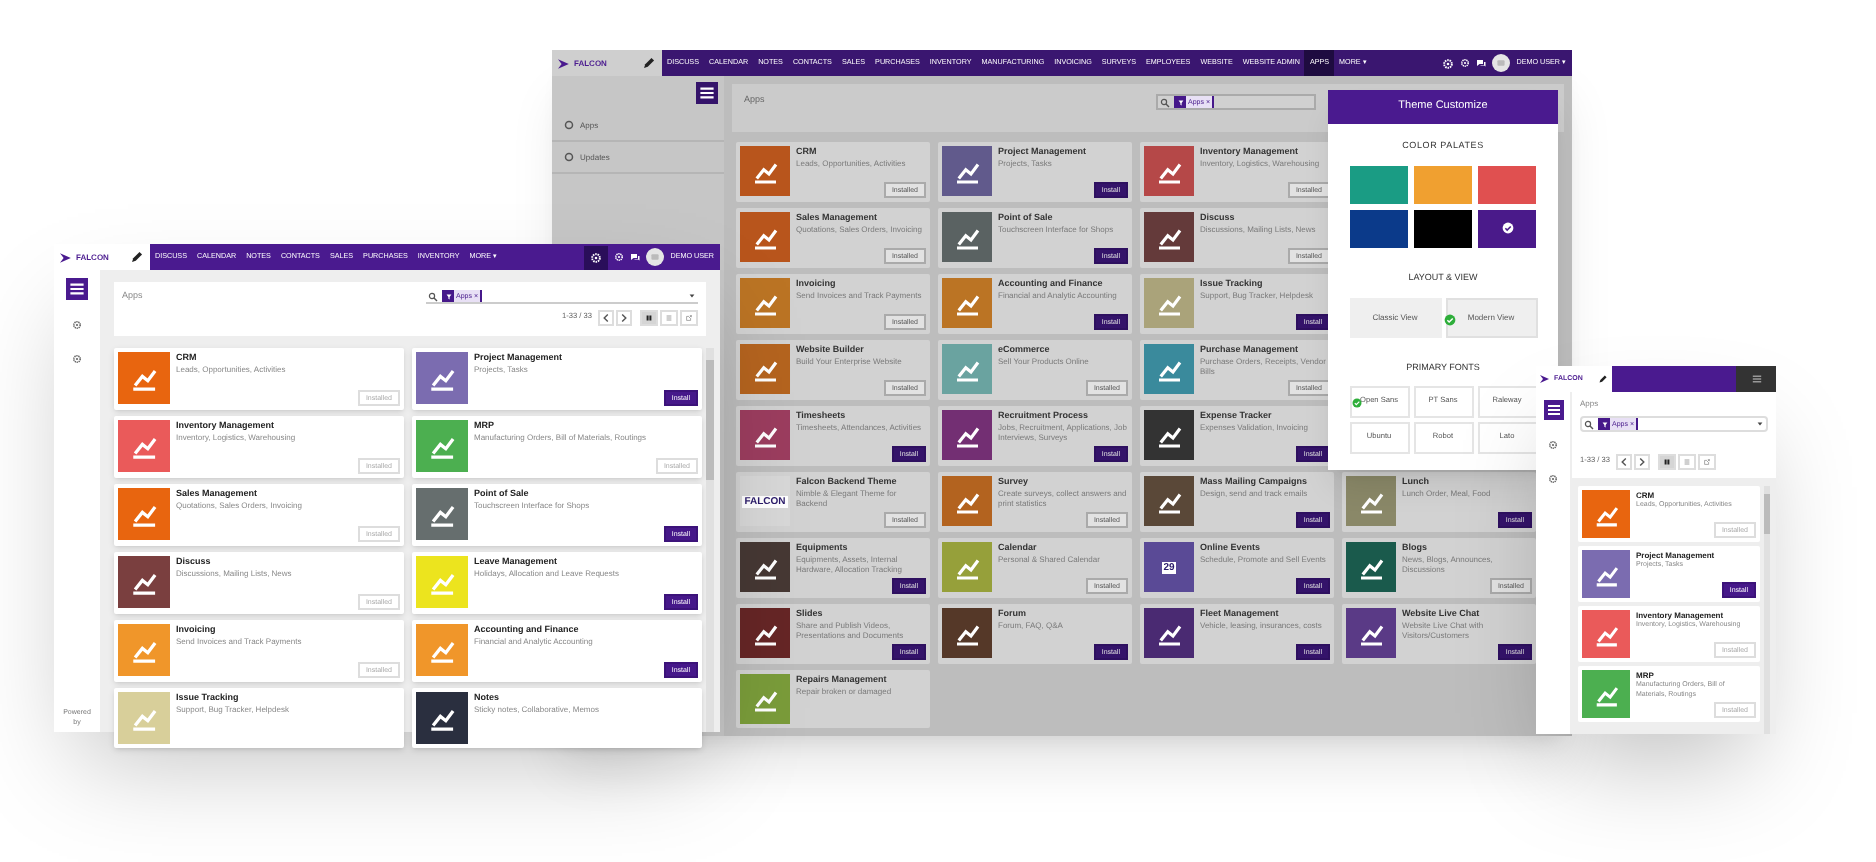  I want to click on settings-icon, so click(596, 257).